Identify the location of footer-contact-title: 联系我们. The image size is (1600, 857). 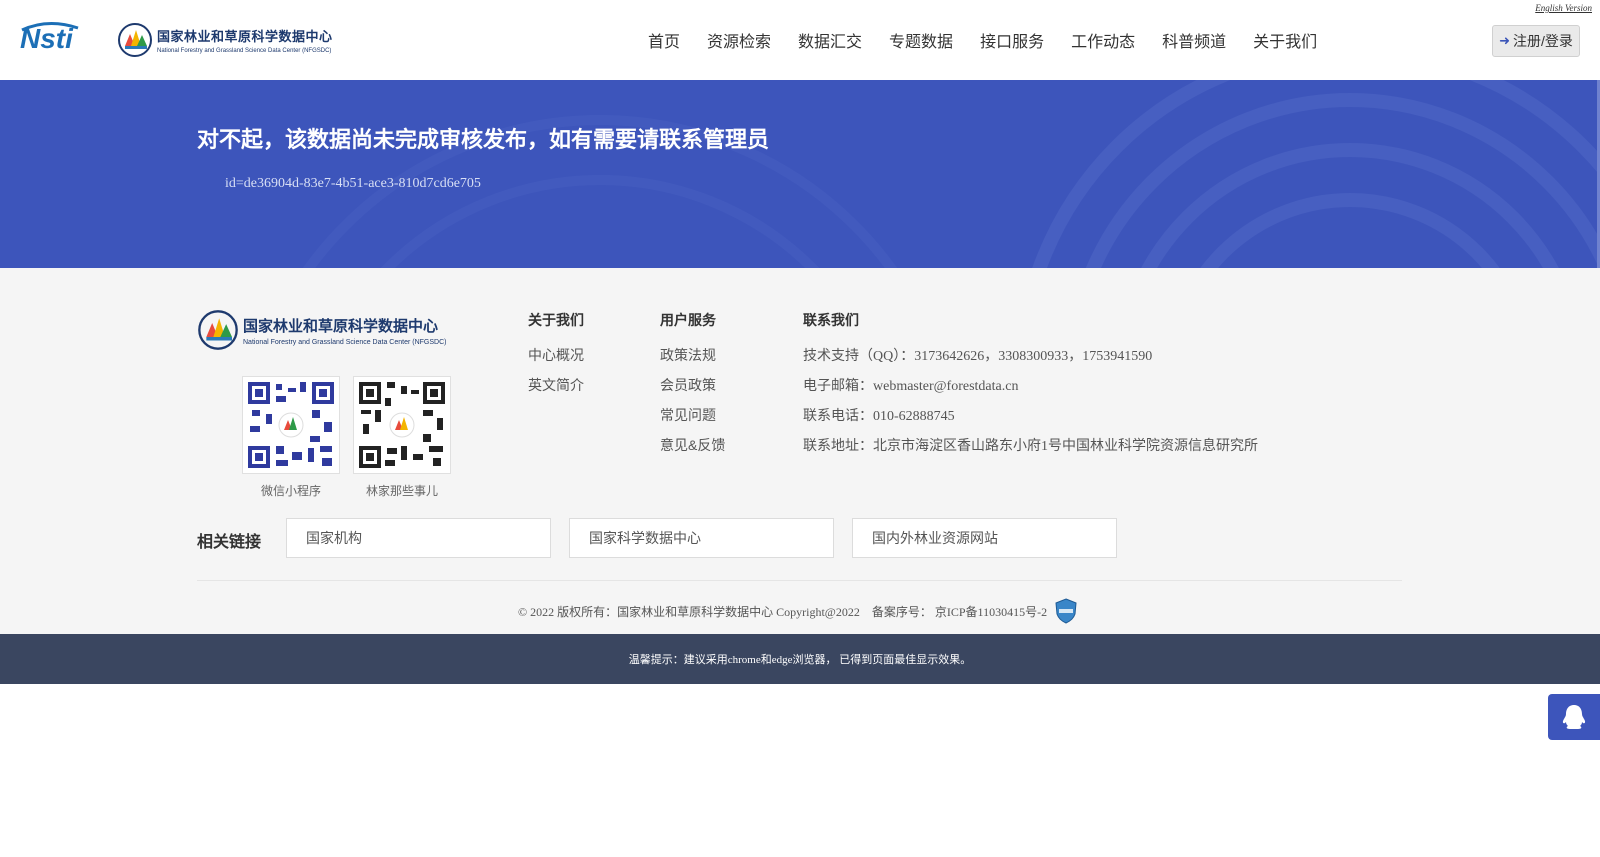
(831, 320).